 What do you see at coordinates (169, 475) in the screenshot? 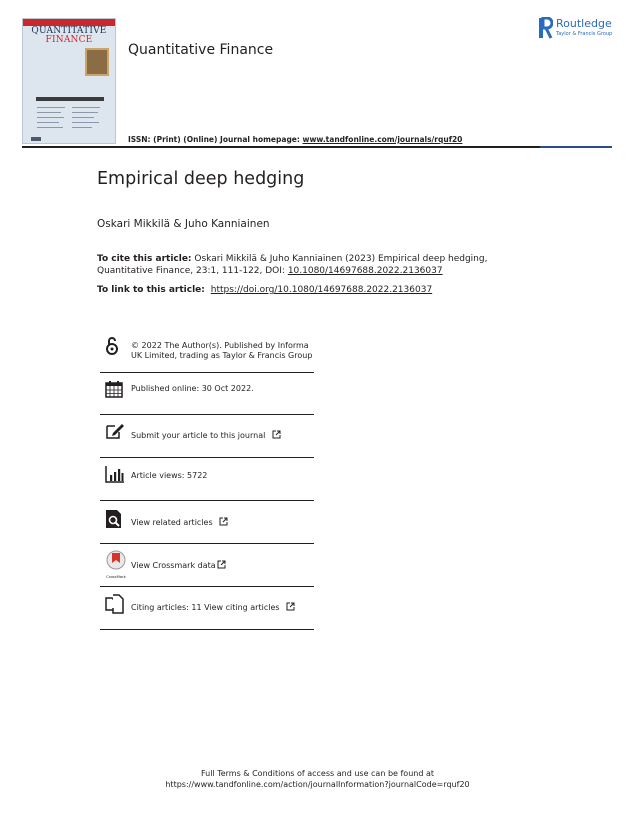
I see `article-views: Article views: 5722` at bounding box center [169, 475].